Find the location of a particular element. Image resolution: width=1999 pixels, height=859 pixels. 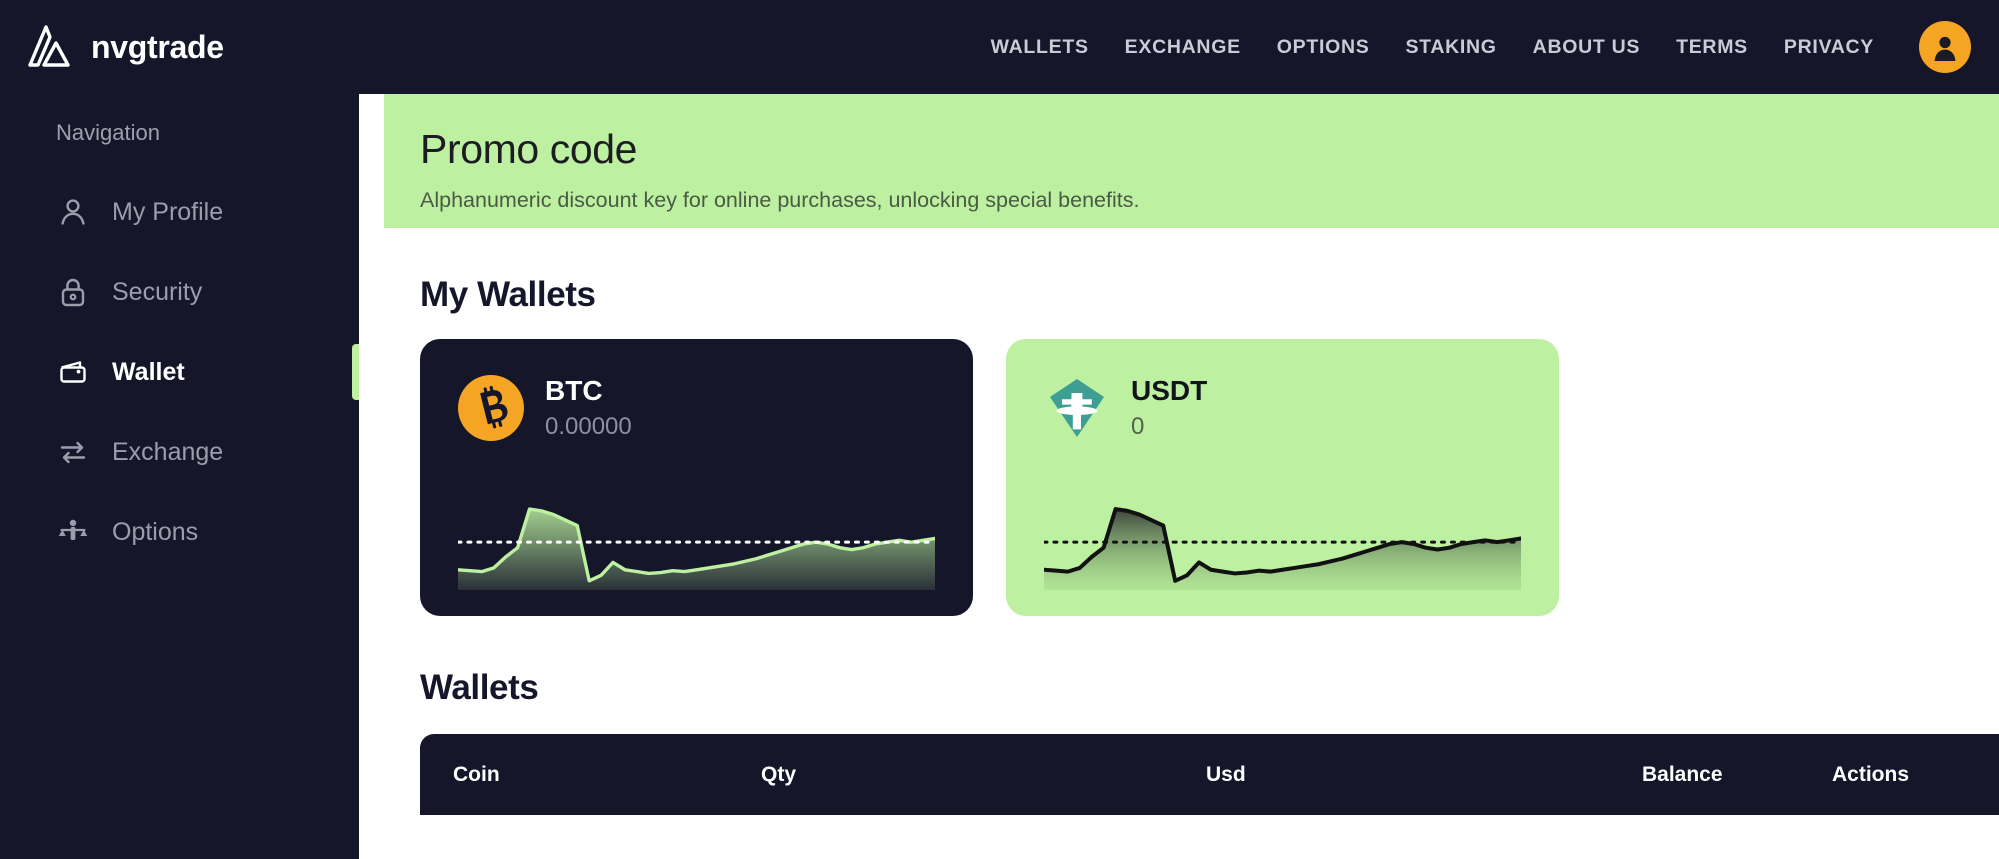

top-nav-item-privacy: PRIVACY is located at coordinates (1829, 47).